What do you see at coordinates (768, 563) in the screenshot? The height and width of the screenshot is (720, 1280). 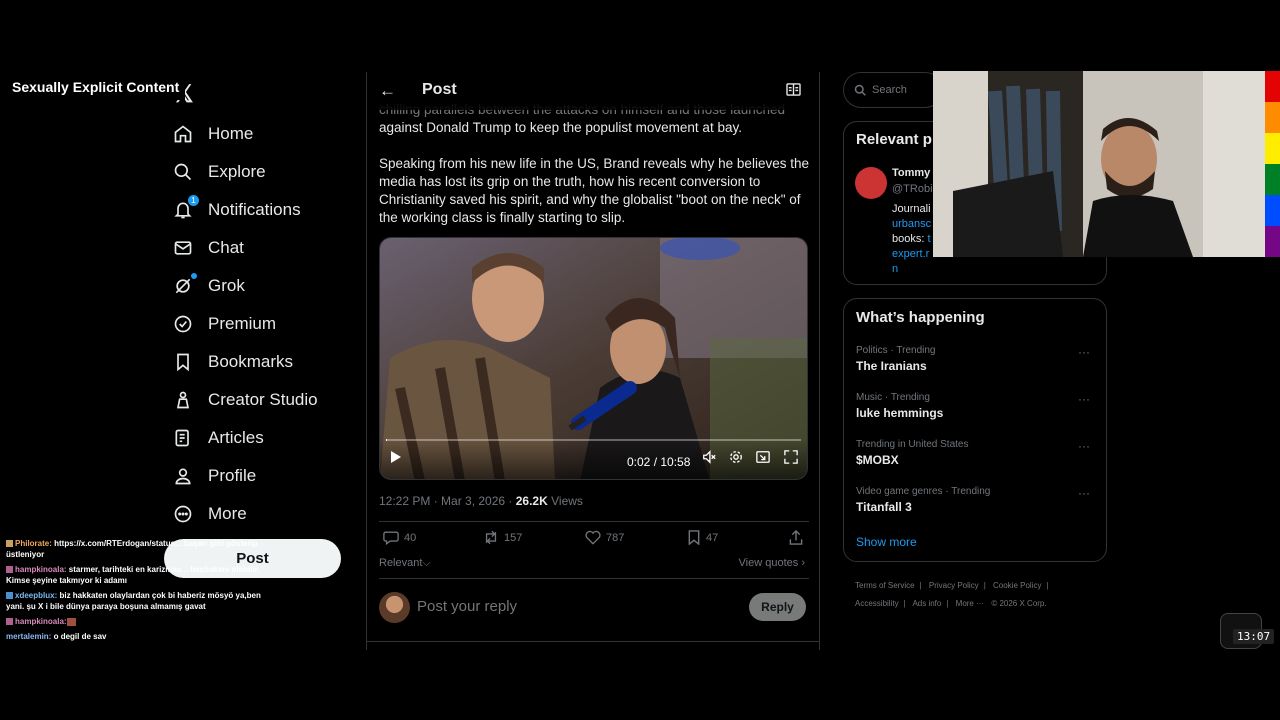 I see `view-quotes-label: View quotes` at bounding box center [768, 563].